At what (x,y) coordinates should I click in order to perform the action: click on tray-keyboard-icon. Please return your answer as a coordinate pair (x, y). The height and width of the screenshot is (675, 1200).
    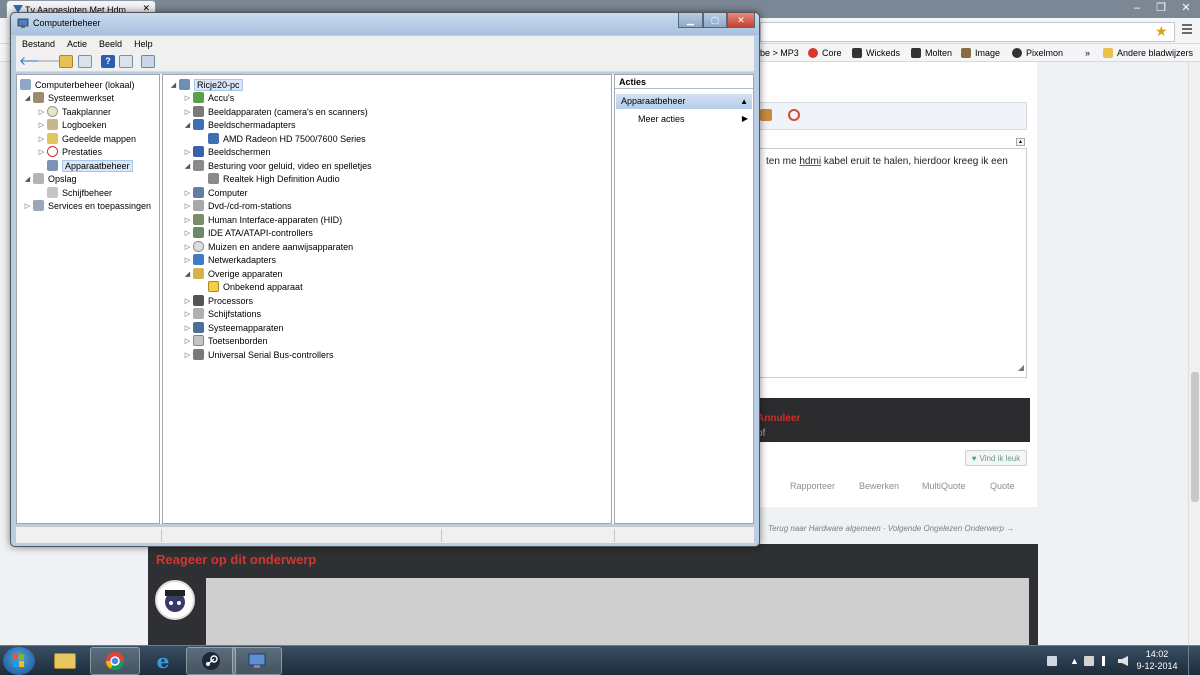
    Looking at the image, I should click on (1052, 661).